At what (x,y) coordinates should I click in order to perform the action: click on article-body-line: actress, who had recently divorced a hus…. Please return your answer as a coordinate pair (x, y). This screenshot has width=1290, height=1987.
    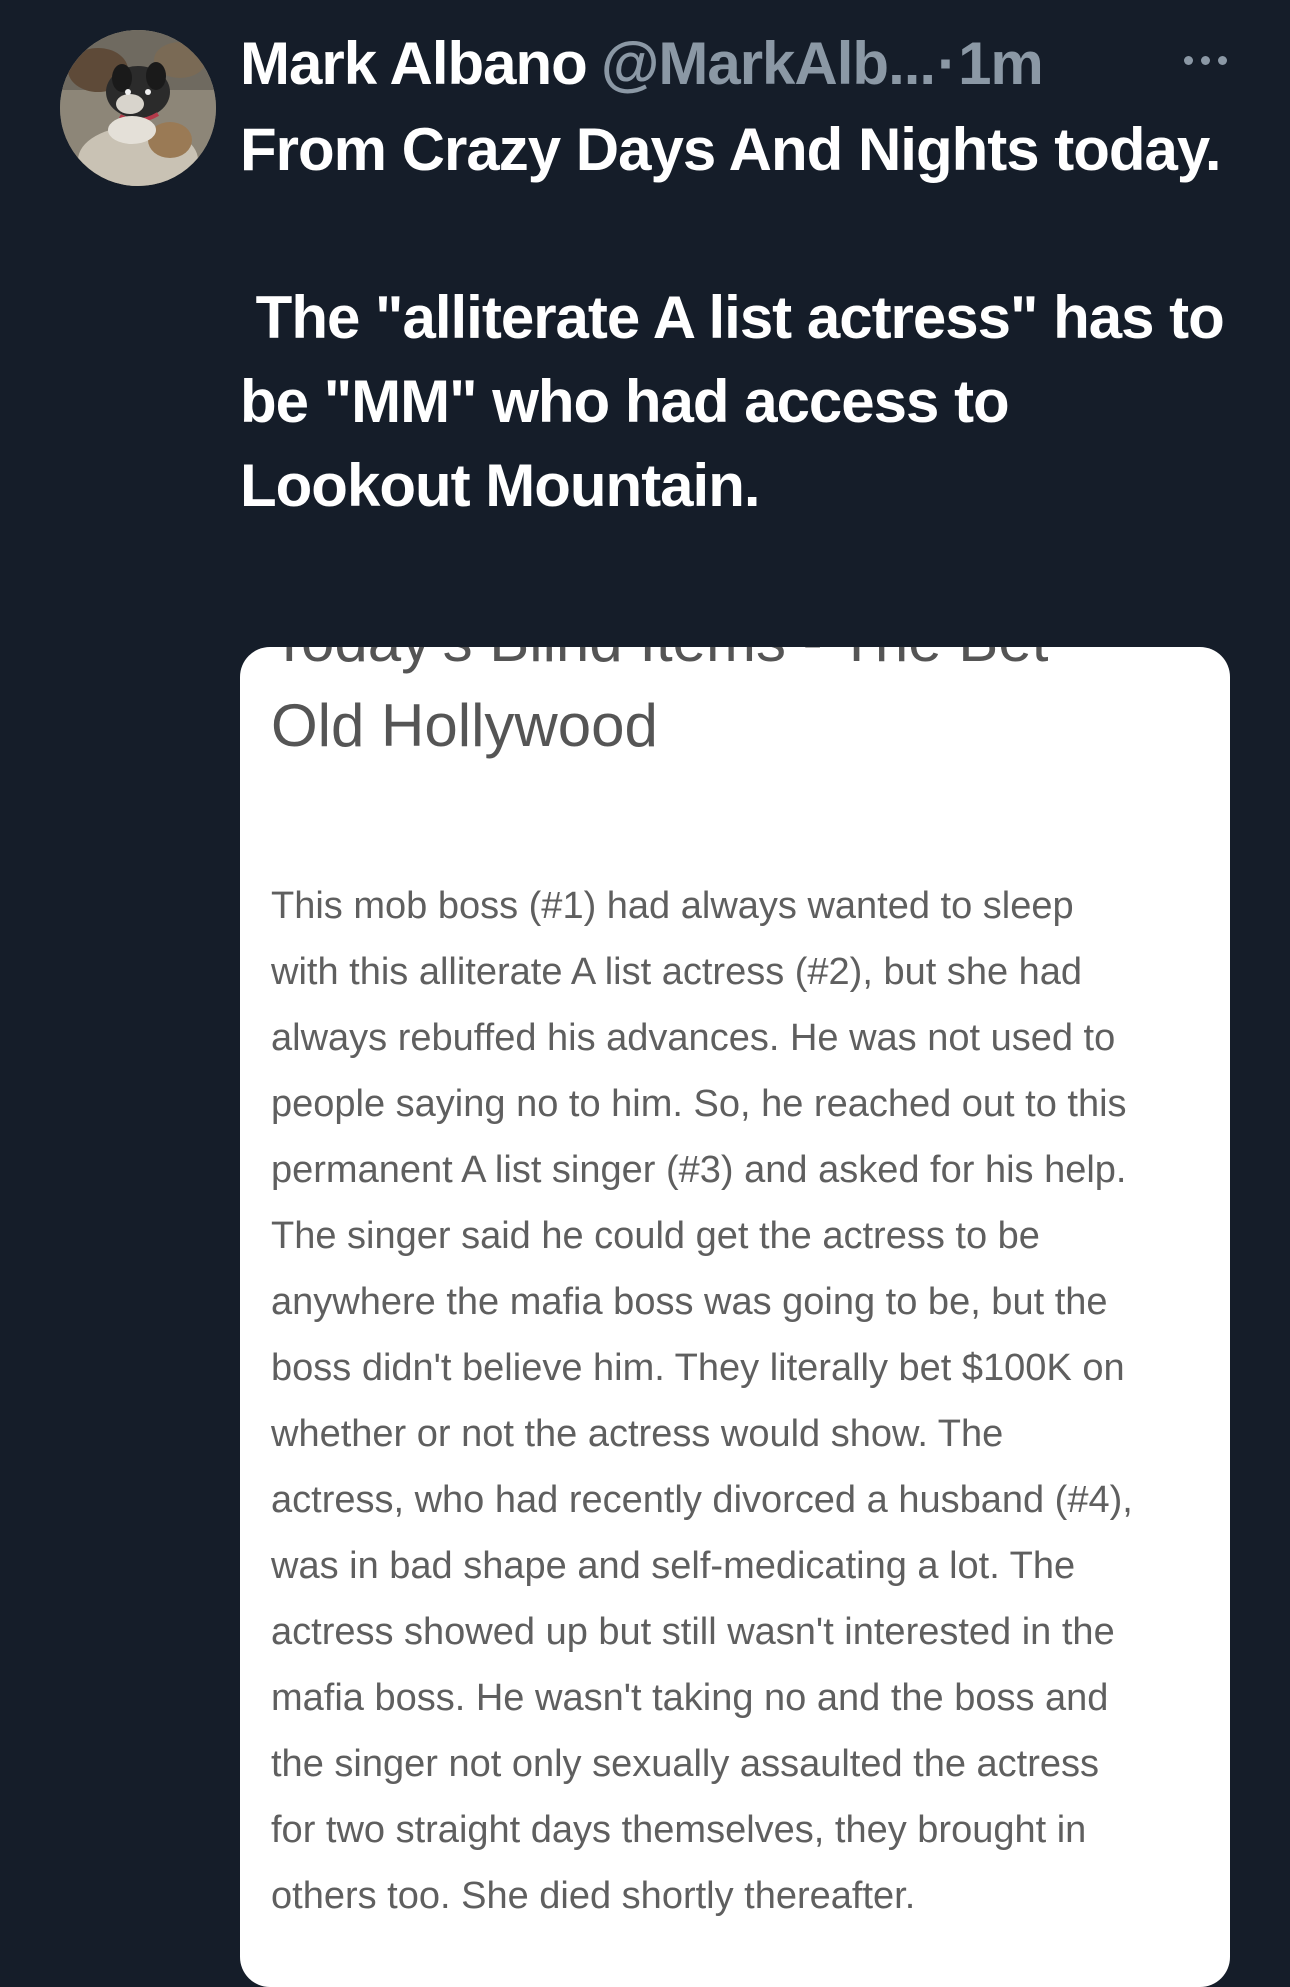
    Looking at the image, I should click on (702, 1500).